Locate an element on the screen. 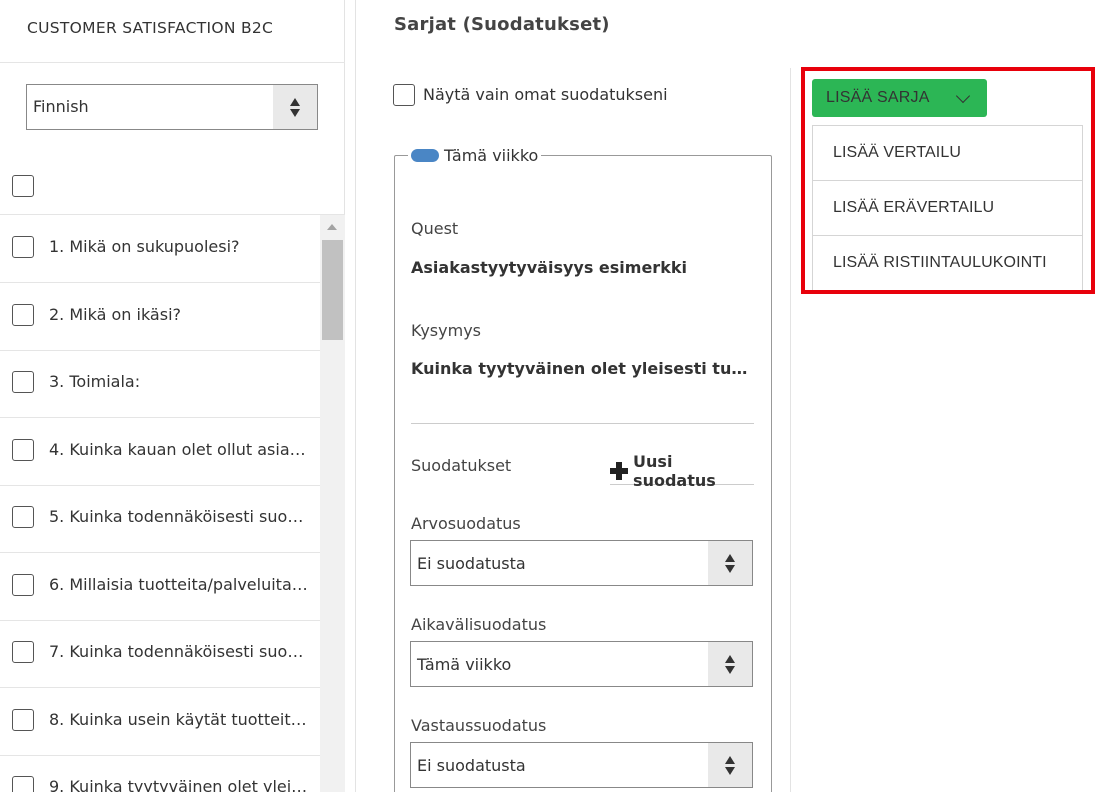  new-filter-label: Uusi suodatus is located at coordinates (674, 471).